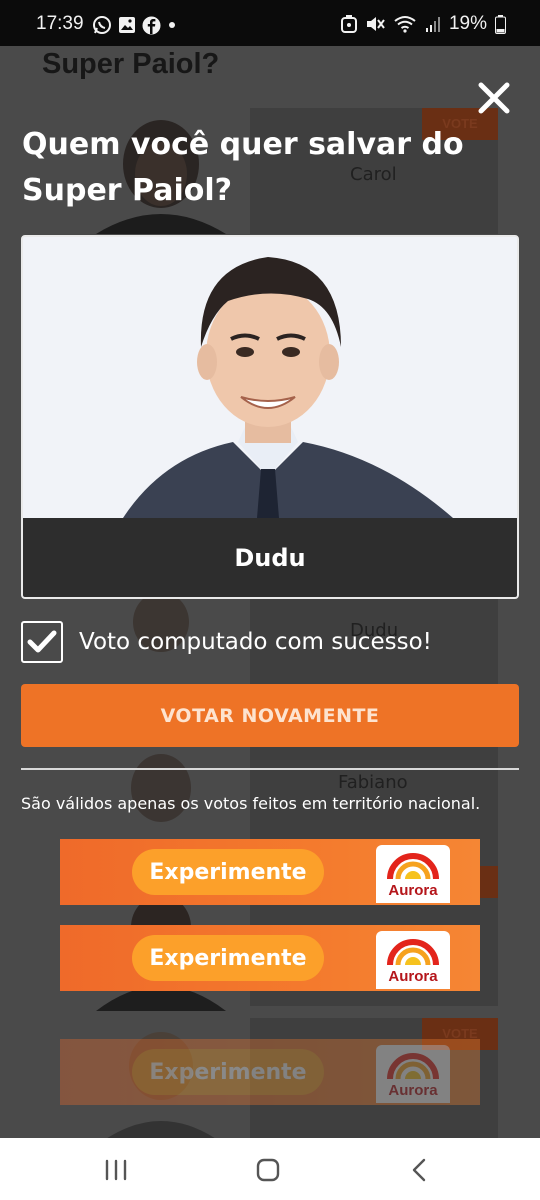 Image resolution: width=540 pixels, height=1200 pixels. Describe the element at coordinates (151, 25) in the screenshot. I see `facebook-icon` at that location.